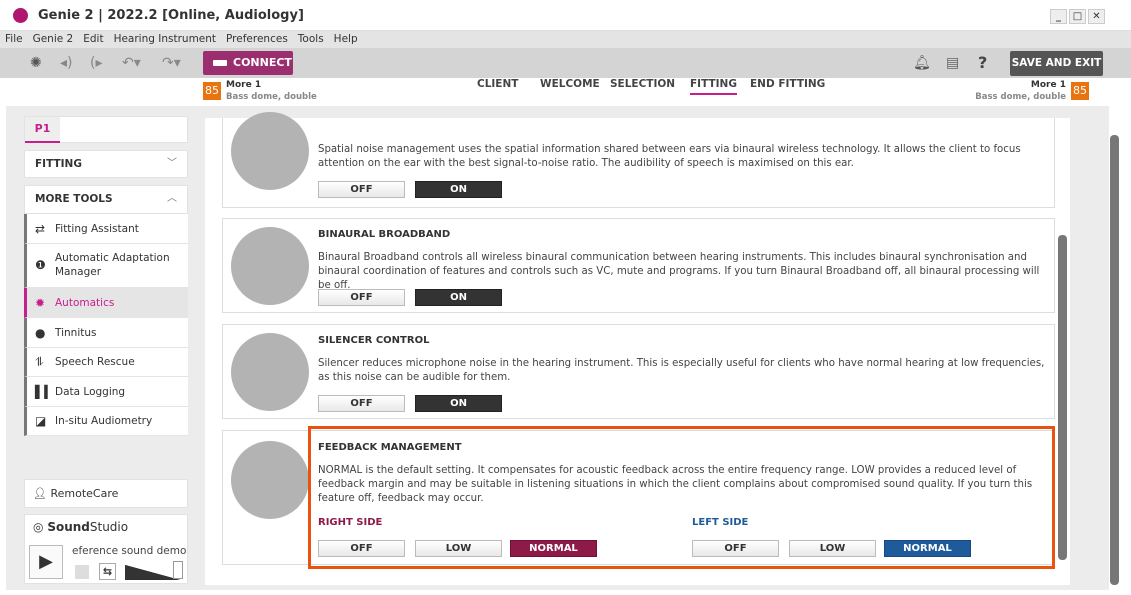  I want to click on sidebar-item-label: Automatics, so click(85, 303).